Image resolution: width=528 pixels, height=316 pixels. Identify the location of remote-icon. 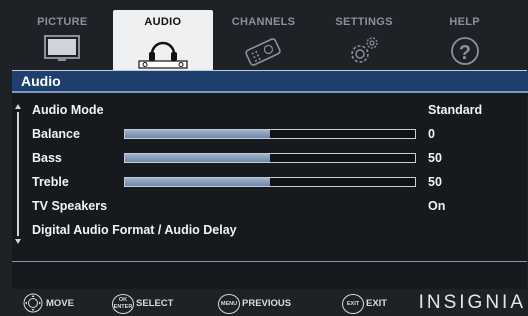
(263, 52).